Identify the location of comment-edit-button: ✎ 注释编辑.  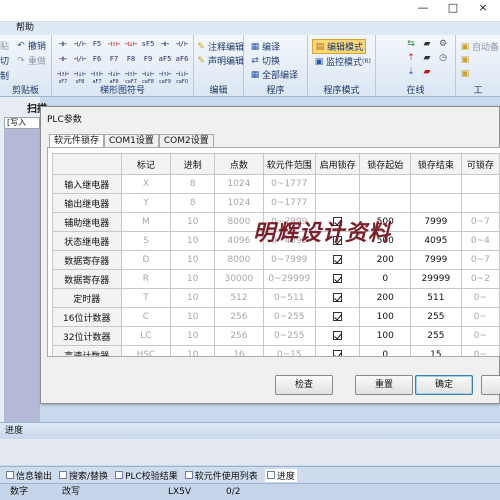
(220, 47).